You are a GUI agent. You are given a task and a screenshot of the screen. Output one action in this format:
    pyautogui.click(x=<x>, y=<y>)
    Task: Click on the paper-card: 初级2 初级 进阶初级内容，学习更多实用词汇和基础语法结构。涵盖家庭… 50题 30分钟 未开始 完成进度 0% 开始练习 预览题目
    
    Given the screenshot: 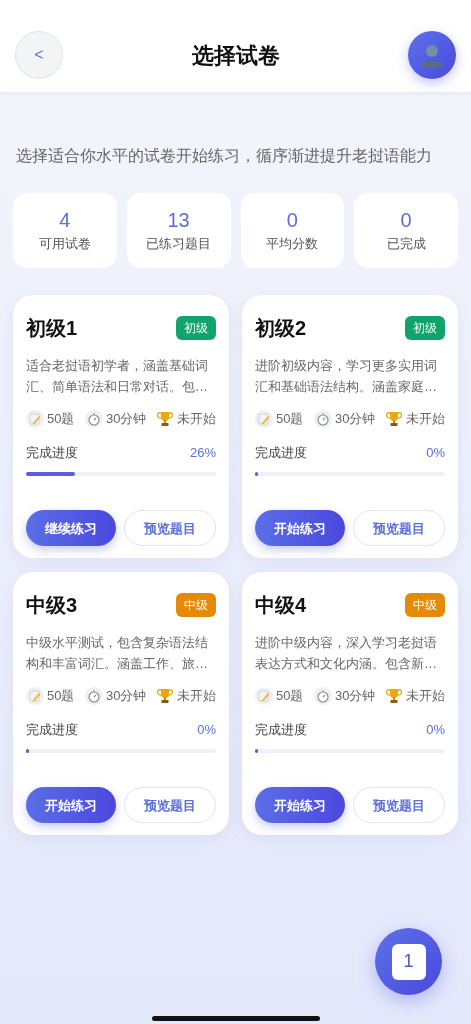 What is the action you would take?
    pyautogui.click(x=350, y=427)
    